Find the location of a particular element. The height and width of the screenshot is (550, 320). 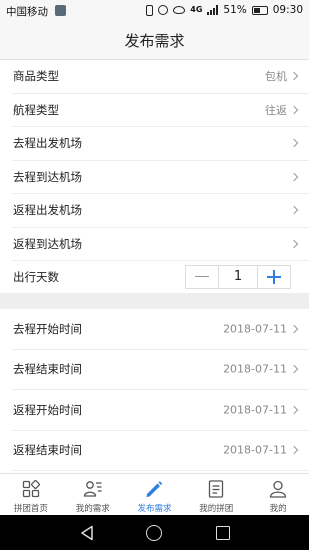

page-title: 发布需求 is located at coordinates (154, 41).